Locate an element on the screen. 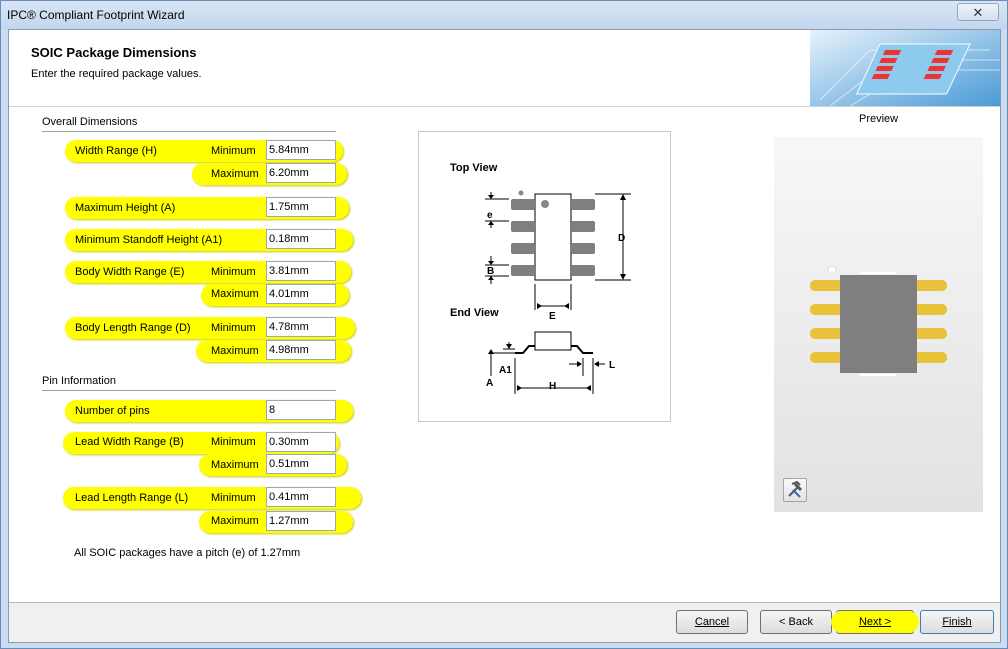 This screenshot has width=1008, height=649. dim-label-e-body: E is located at coordinates (552, 316).